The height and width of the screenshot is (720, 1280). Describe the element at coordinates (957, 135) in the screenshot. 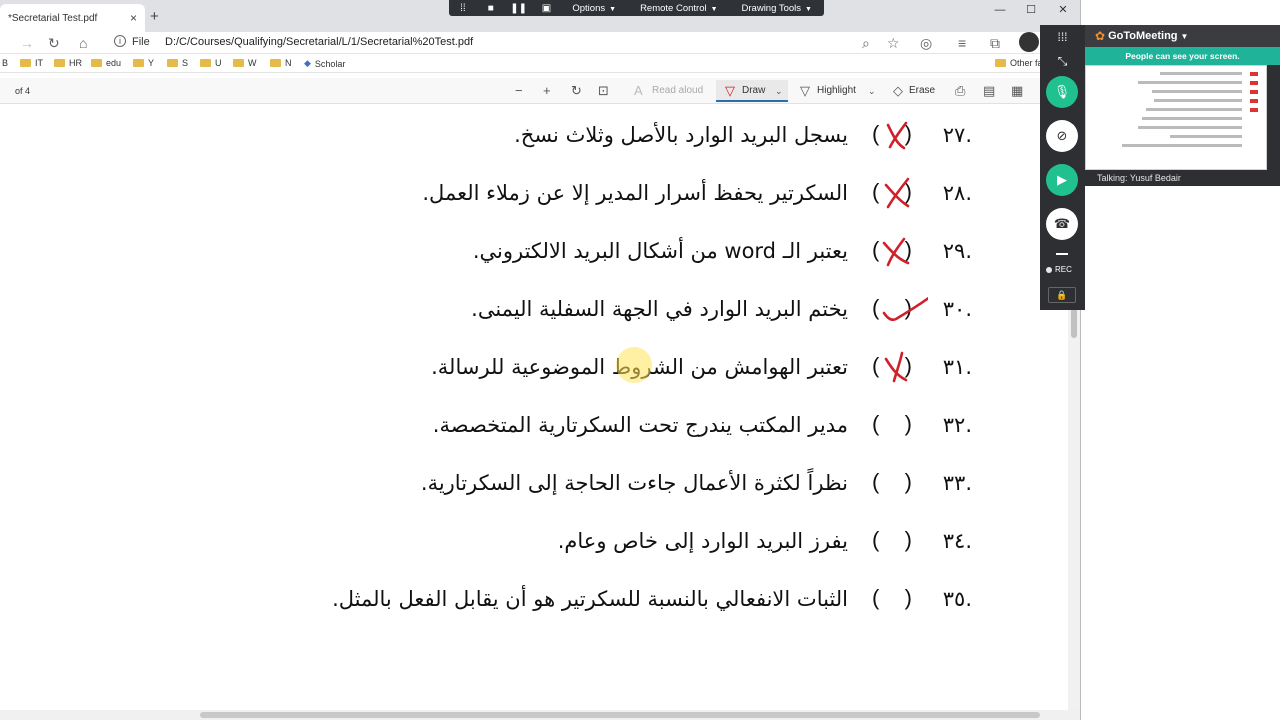

I see `question-number: .٢٧` at that location.